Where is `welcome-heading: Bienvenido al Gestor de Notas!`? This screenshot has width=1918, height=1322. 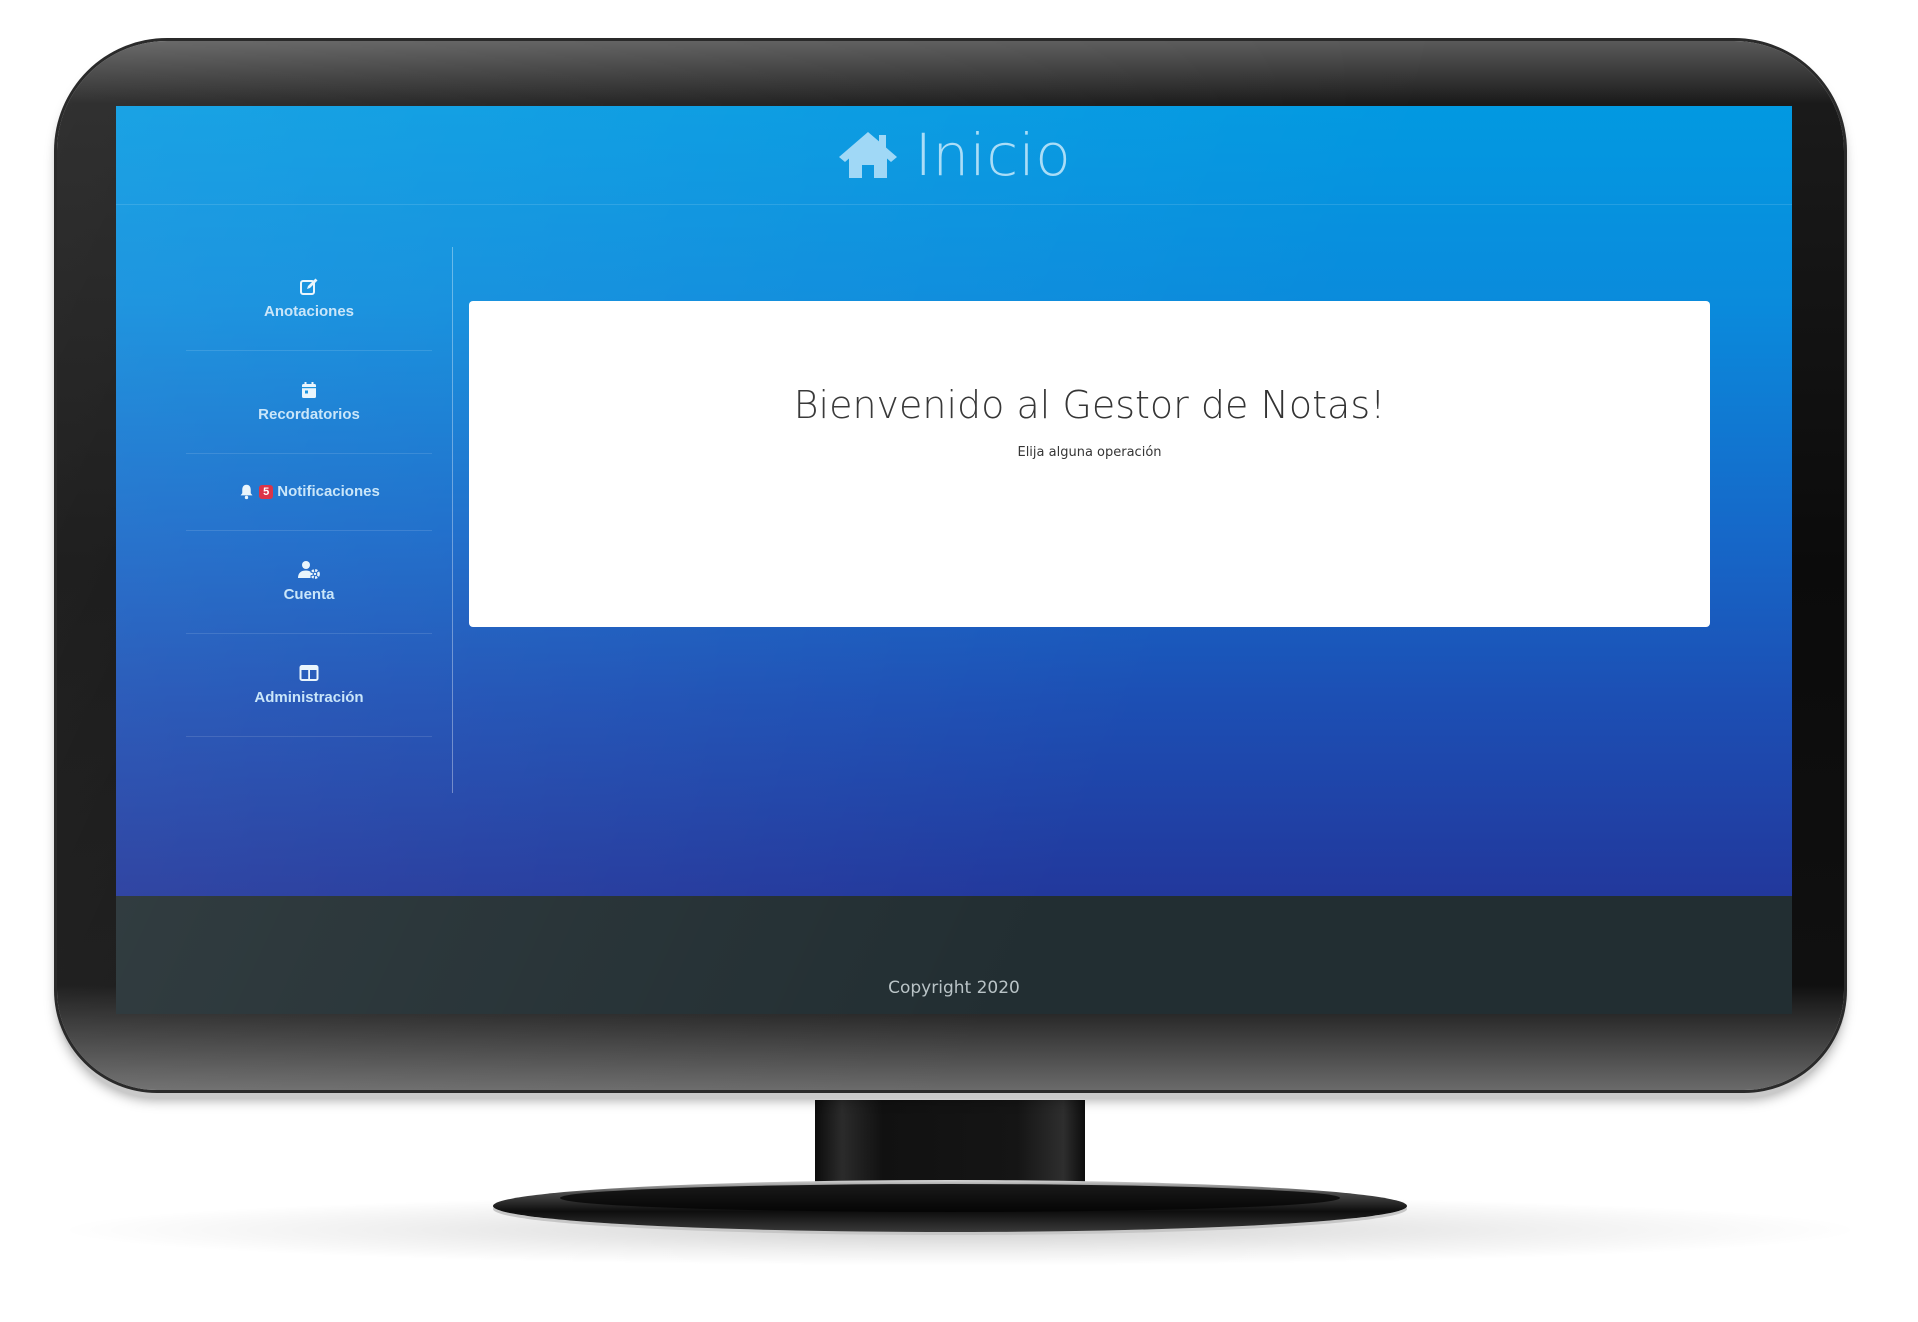 welcome-heading: Bienvenido al Gestor de Notas! is located at coordinates (1089, 405).